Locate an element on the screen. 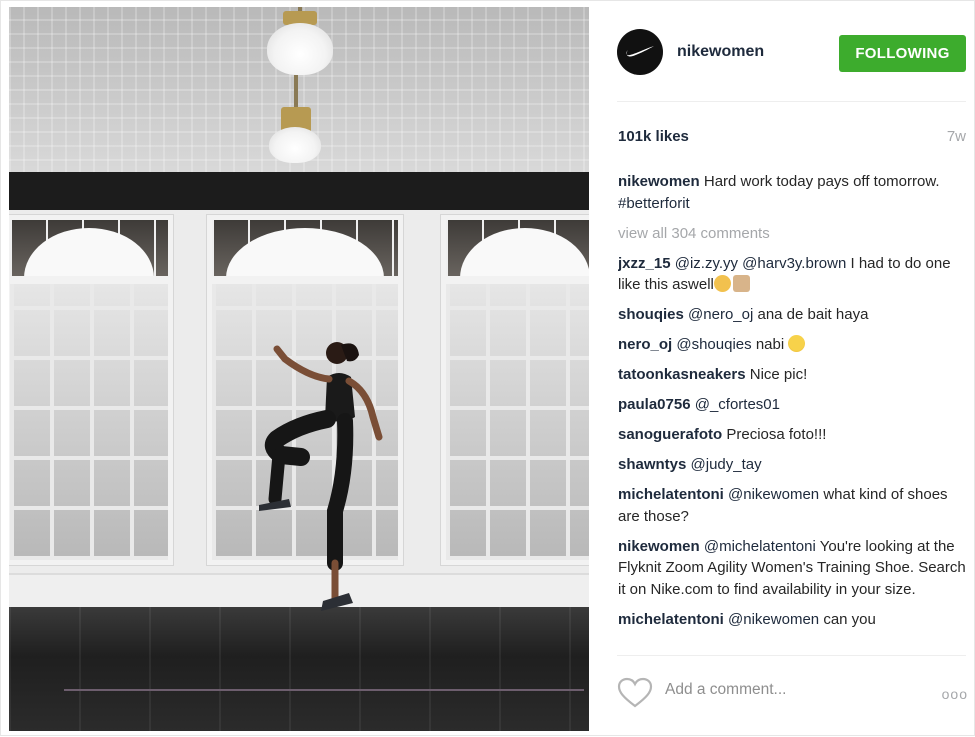 This screenshot has height=737, width=975. caption-text: Hard work today pays off tomorrow. is located at coordinates (821, 181).